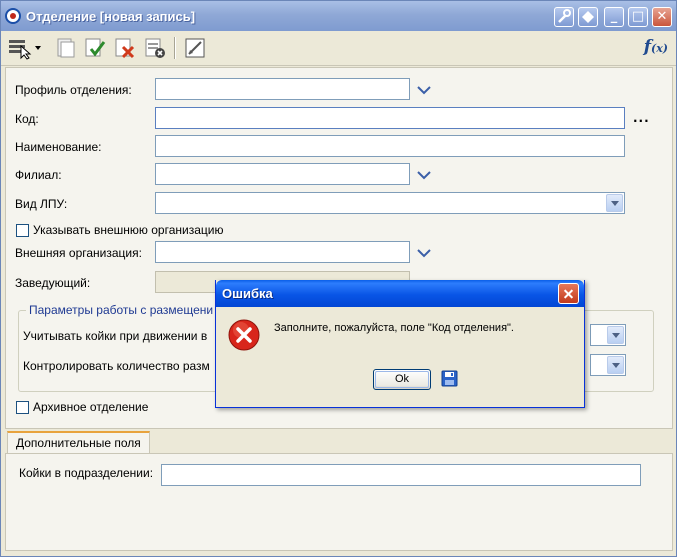  Describe the element at coordinates (38, 175) in the screenshot. I see `branch-label: Филиал:` at that location.